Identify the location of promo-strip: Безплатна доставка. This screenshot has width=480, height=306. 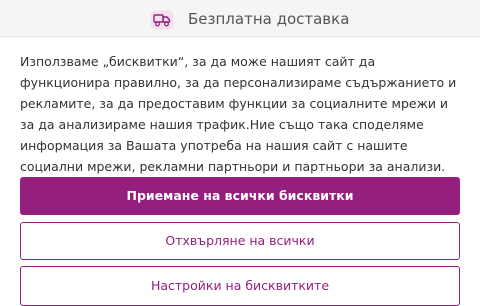
(240, 18).